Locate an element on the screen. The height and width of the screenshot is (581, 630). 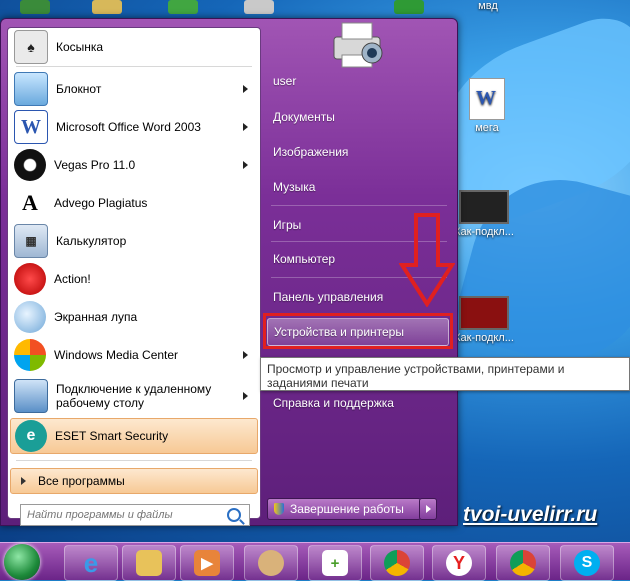
desktop-icon-label: мвд is located at coordinates (488, 6).